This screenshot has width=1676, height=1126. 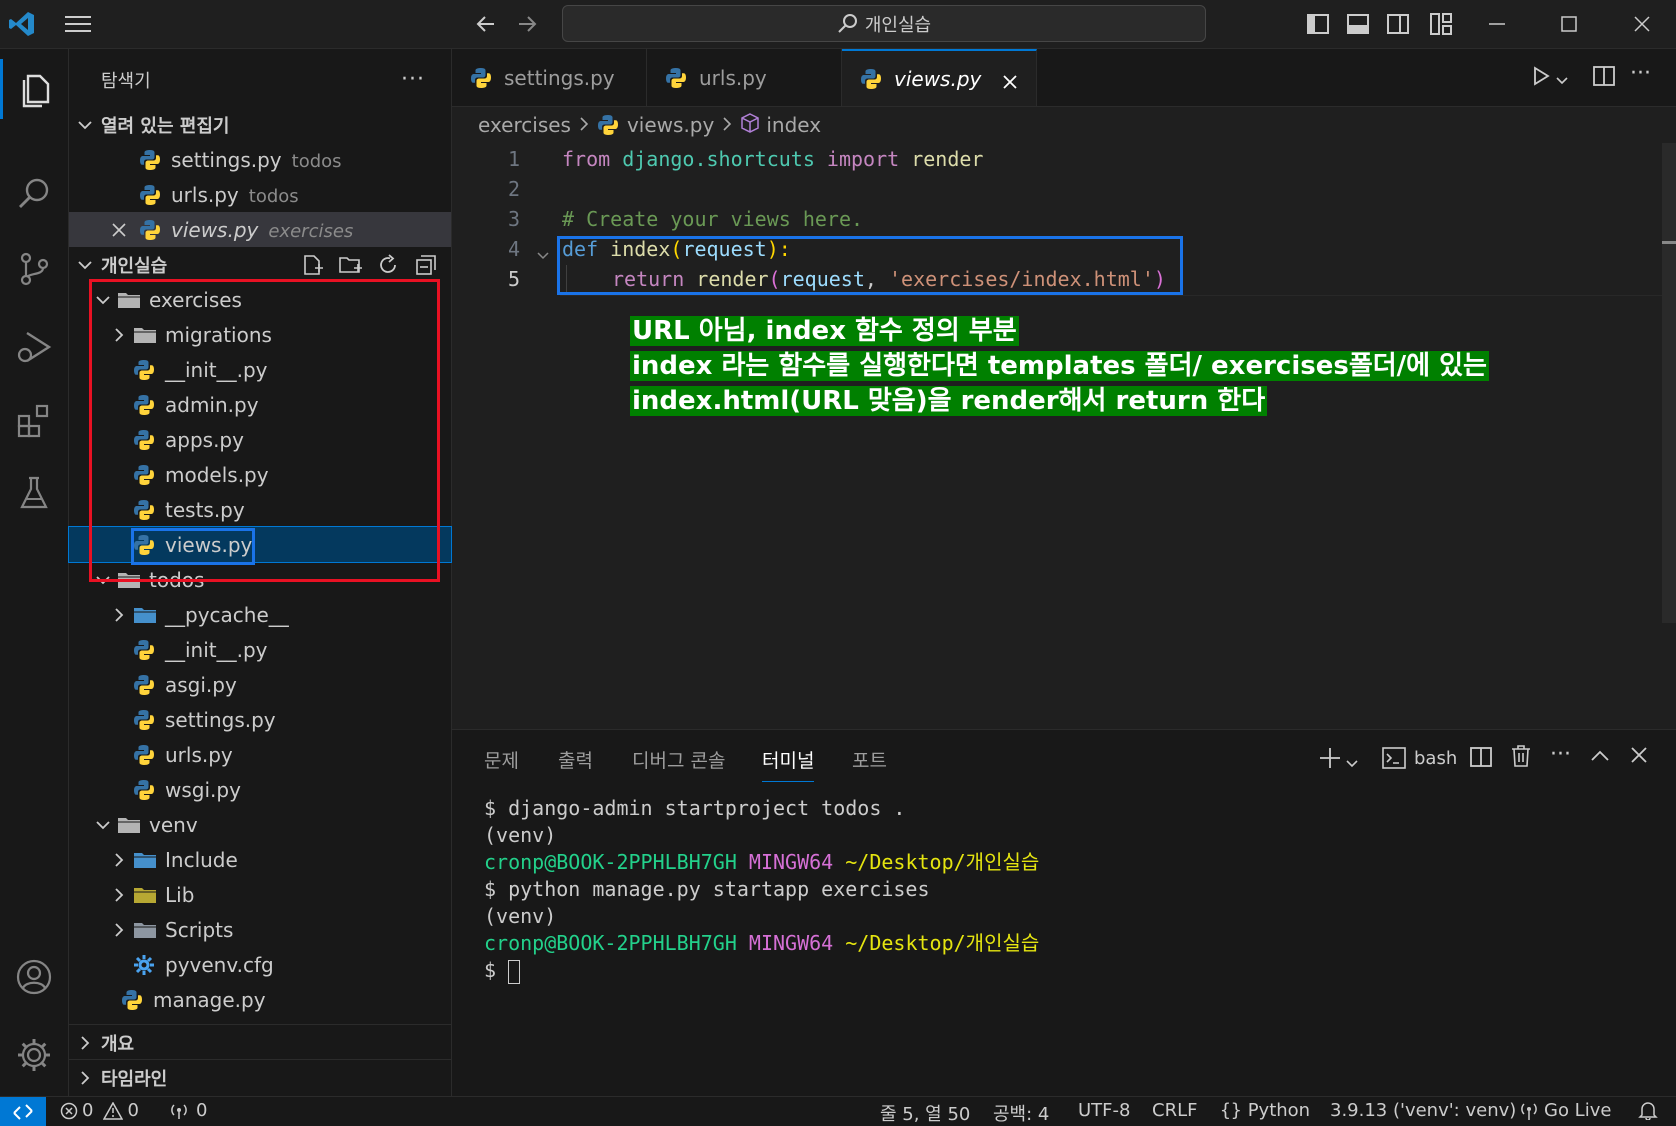 I want to click on tree-item: settings.py, so click(x=260, y=719).